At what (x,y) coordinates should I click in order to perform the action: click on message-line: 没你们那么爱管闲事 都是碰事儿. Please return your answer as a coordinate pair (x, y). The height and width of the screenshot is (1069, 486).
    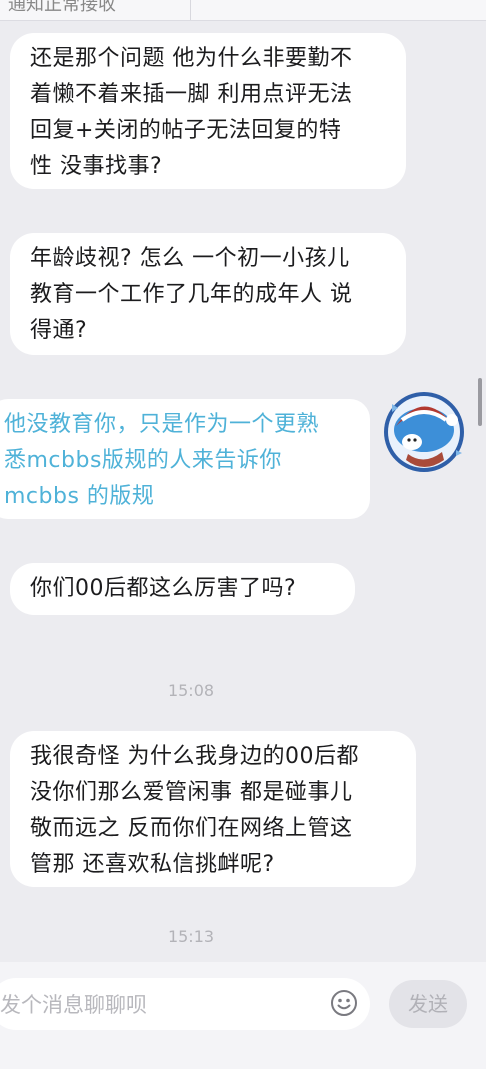
    Looking at the image, I should click on (191, 792).